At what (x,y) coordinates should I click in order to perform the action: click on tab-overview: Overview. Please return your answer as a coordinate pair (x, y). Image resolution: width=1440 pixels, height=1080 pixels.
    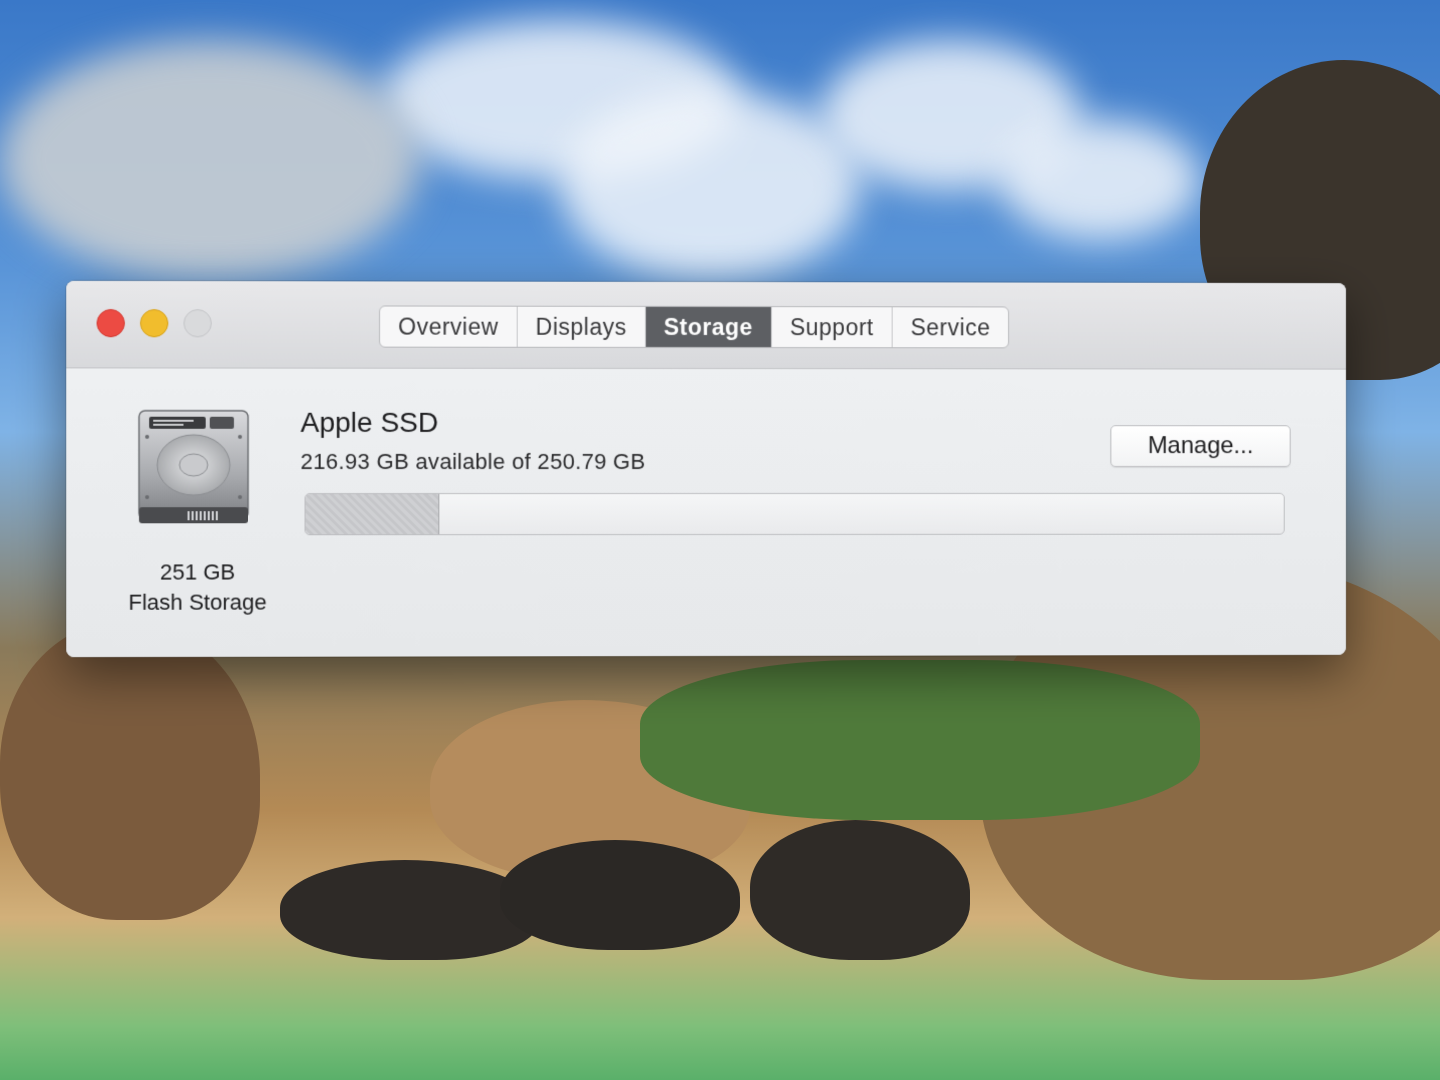
    Looking at the image, I should click on (449, 326).